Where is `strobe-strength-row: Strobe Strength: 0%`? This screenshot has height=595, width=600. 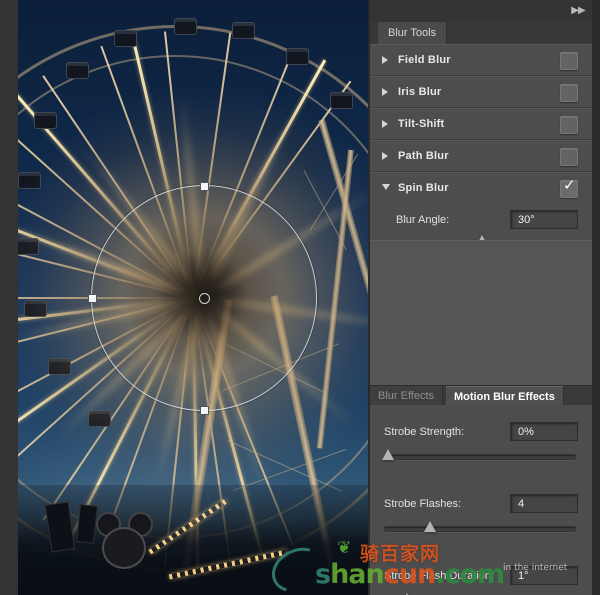
strobe-strength-row: Strobe Strength: 0% is located at coordinates (481, 432).